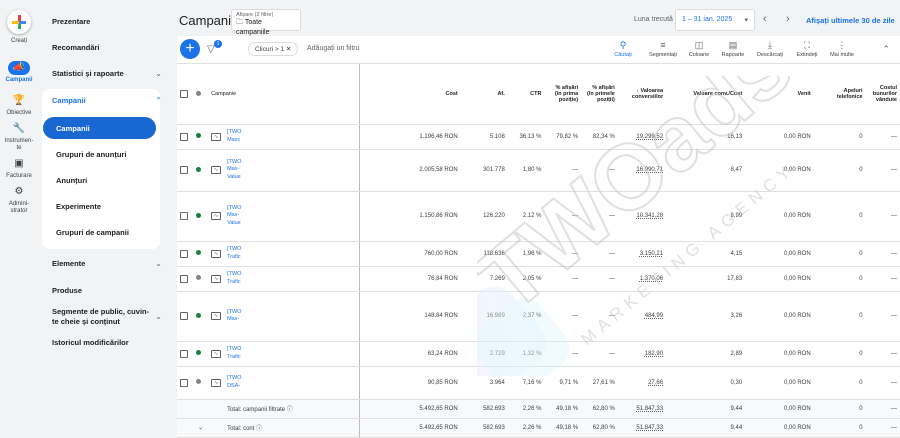  Describe the element at coordinates (19, 137) in the screenshot. I see `rail-item-tools: 🔧 Instrumen- te` at that location.